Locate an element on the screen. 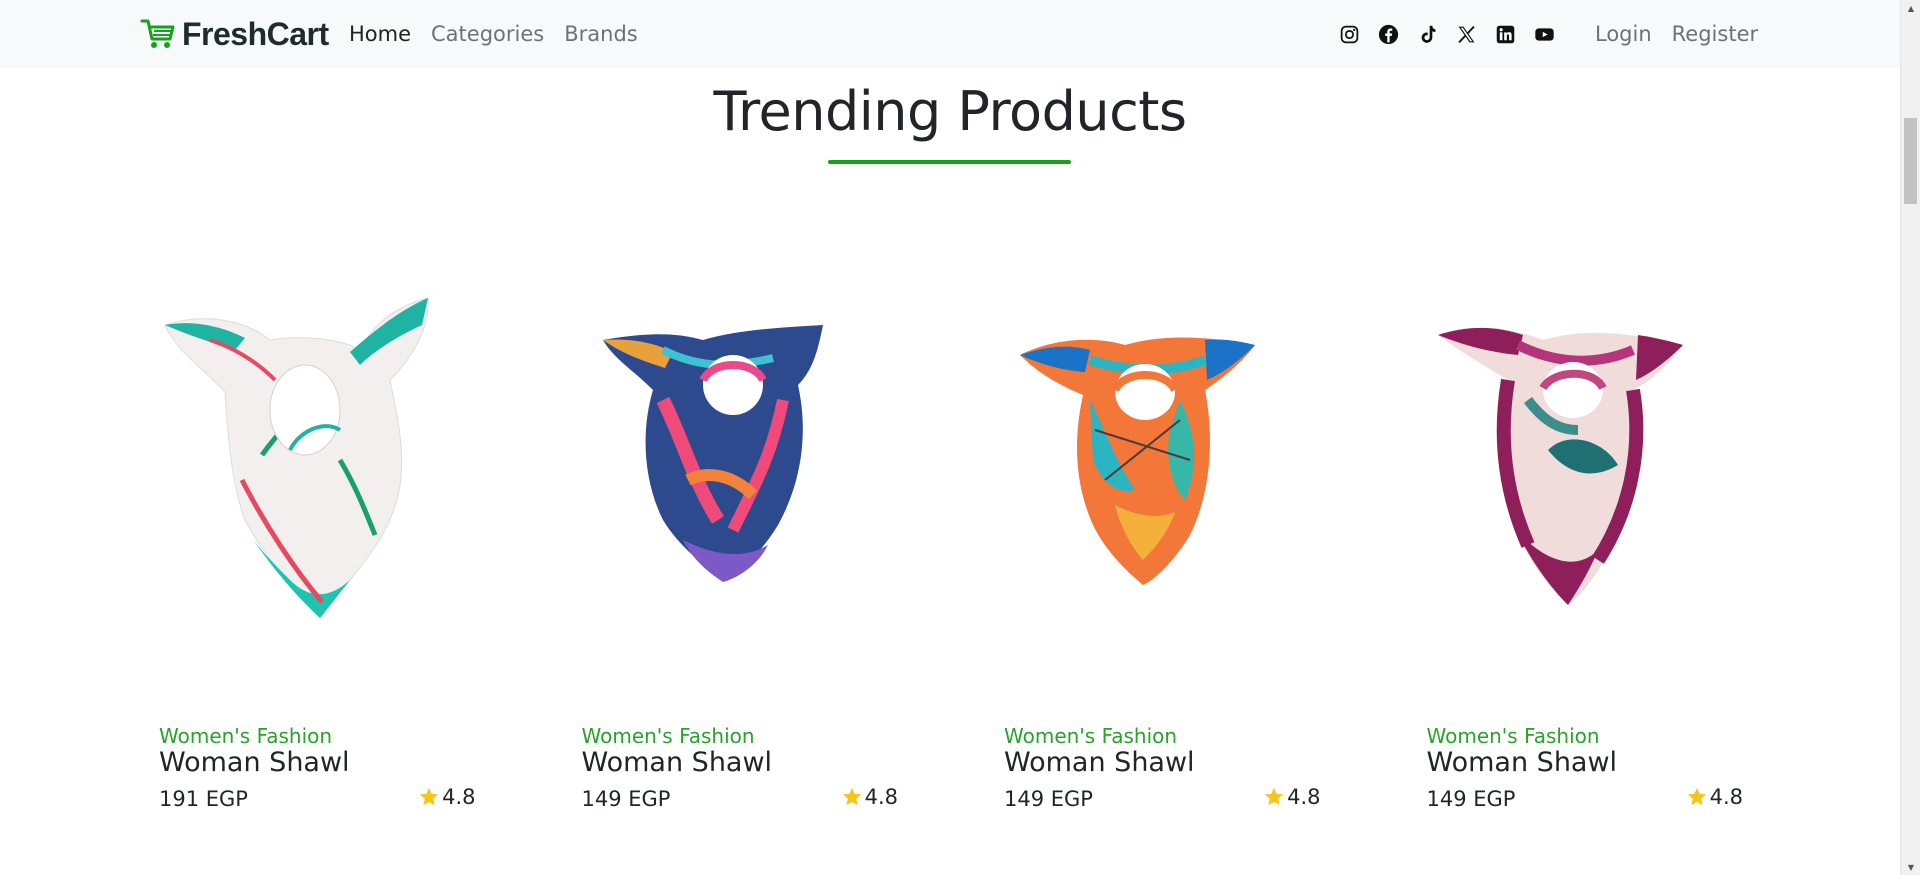 The height and width of the screenshot is (875, 1920). product-card: Women's Fashion Woman Shawl 191 EGP 4.8 is located at coordinates (316, 530).